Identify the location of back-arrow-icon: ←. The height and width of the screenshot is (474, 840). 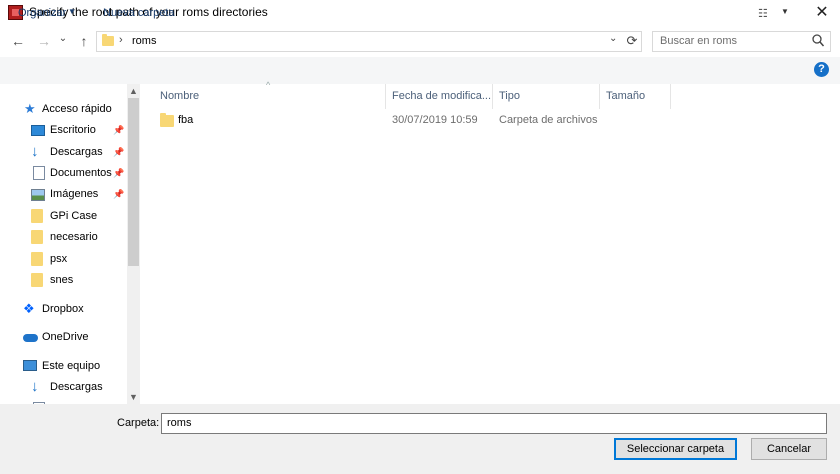
(18, 41).